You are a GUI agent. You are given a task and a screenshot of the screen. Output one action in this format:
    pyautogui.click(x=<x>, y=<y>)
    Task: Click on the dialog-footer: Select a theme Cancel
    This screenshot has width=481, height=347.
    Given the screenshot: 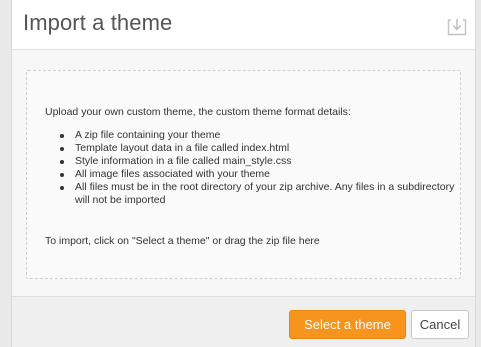 What is the action you would take?
    pyautogui.click(x=243, y=321)
    